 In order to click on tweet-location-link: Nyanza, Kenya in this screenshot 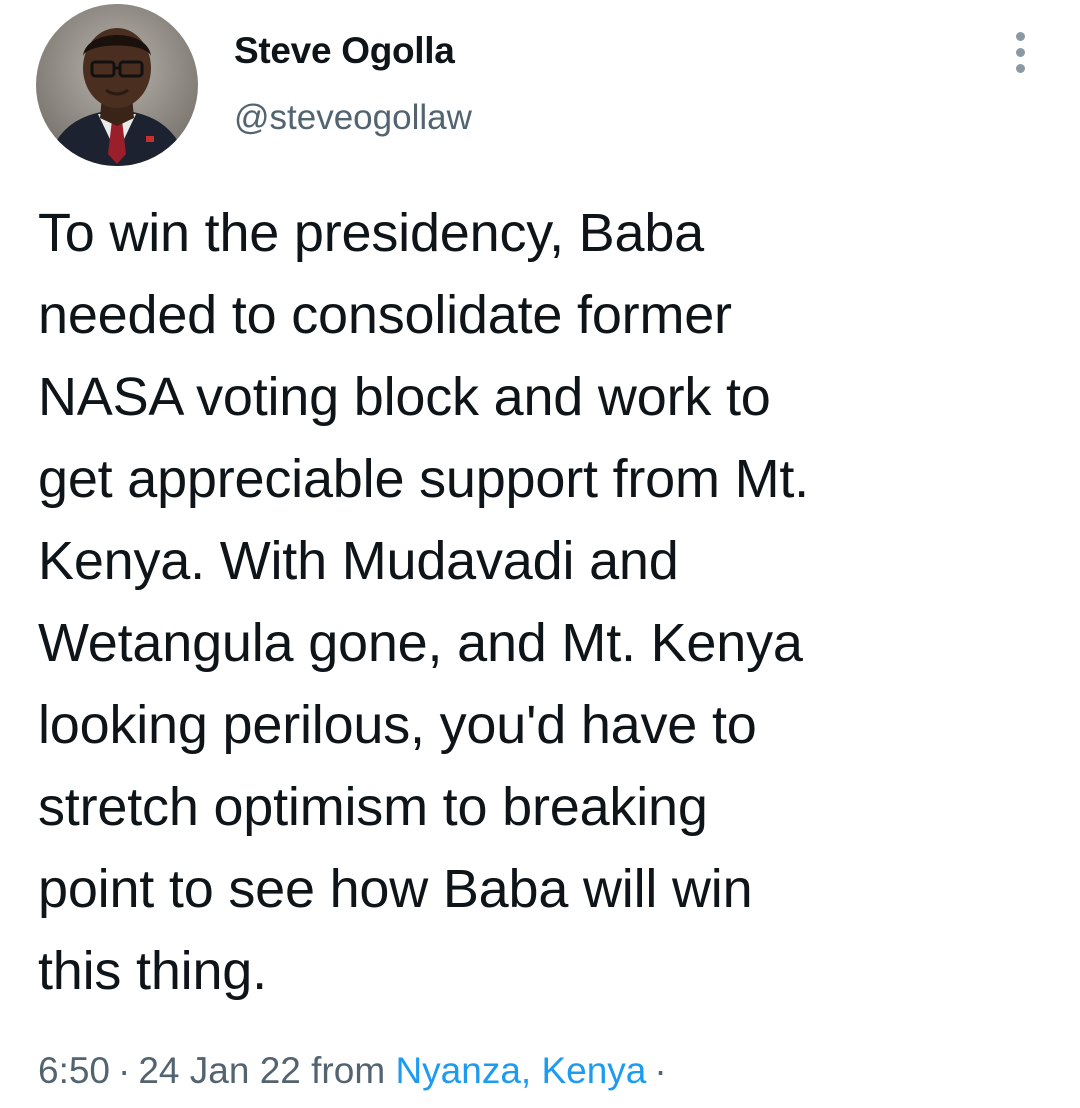, I will do `click(520, 1070)`.